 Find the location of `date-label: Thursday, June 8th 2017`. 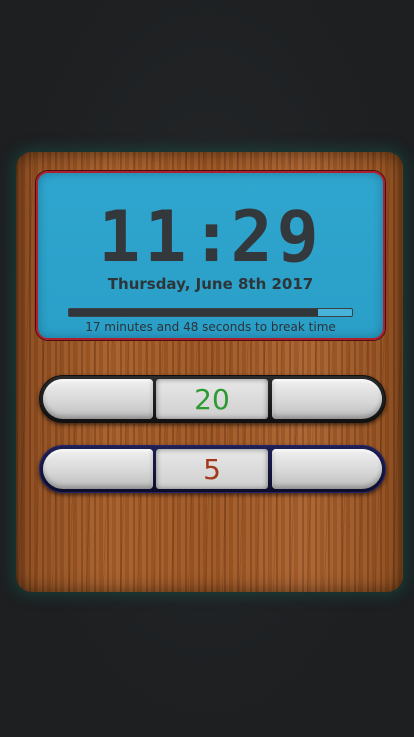

date-label: Thursday, June 8th 2017 is located at coordinates (210, 284).